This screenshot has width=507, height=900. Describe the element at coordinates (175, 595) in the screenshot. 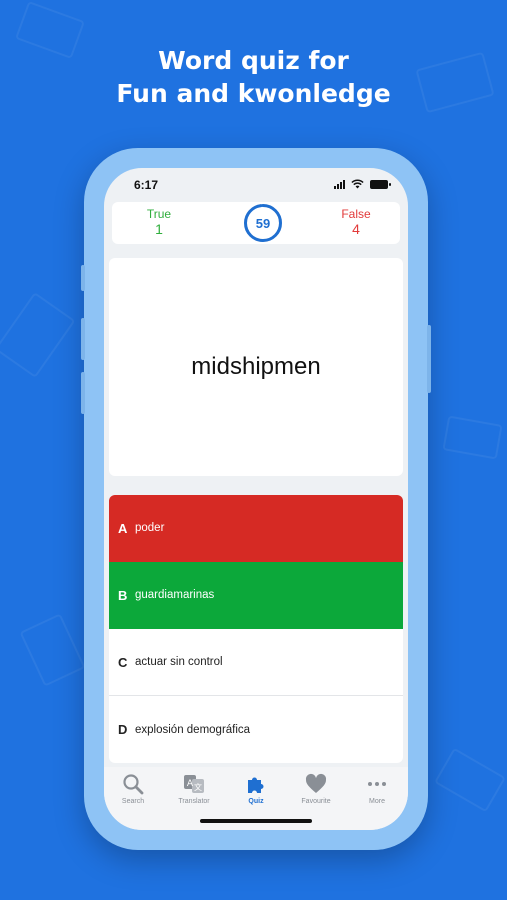

I see `option-text: guardiamarinas` at that location.